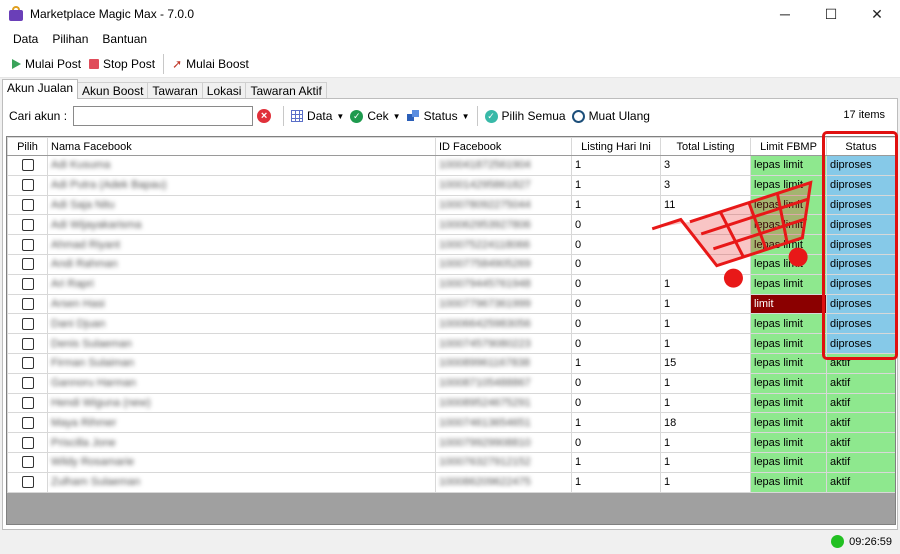  What do you see at coordinates (175, 90) in the screenshot?
I see `tab-tawaran: Tawaran` at bounding box center [175, 90].